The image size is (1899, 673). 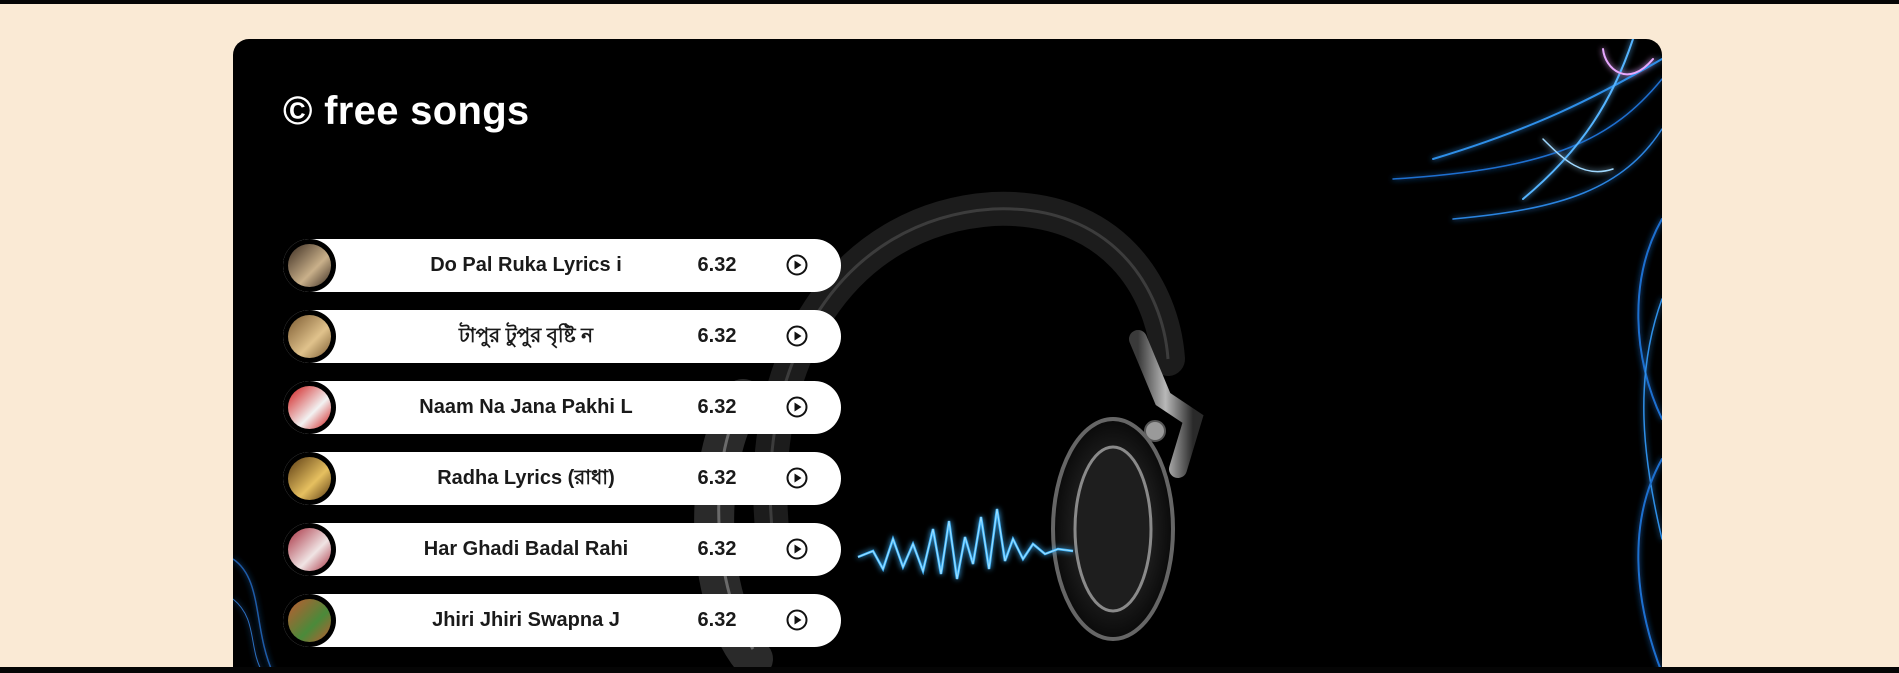 What do you see at coordinates (406, 111) in the screenshot?
I see `page-title: © free songs` at bounding box center [406, 111].